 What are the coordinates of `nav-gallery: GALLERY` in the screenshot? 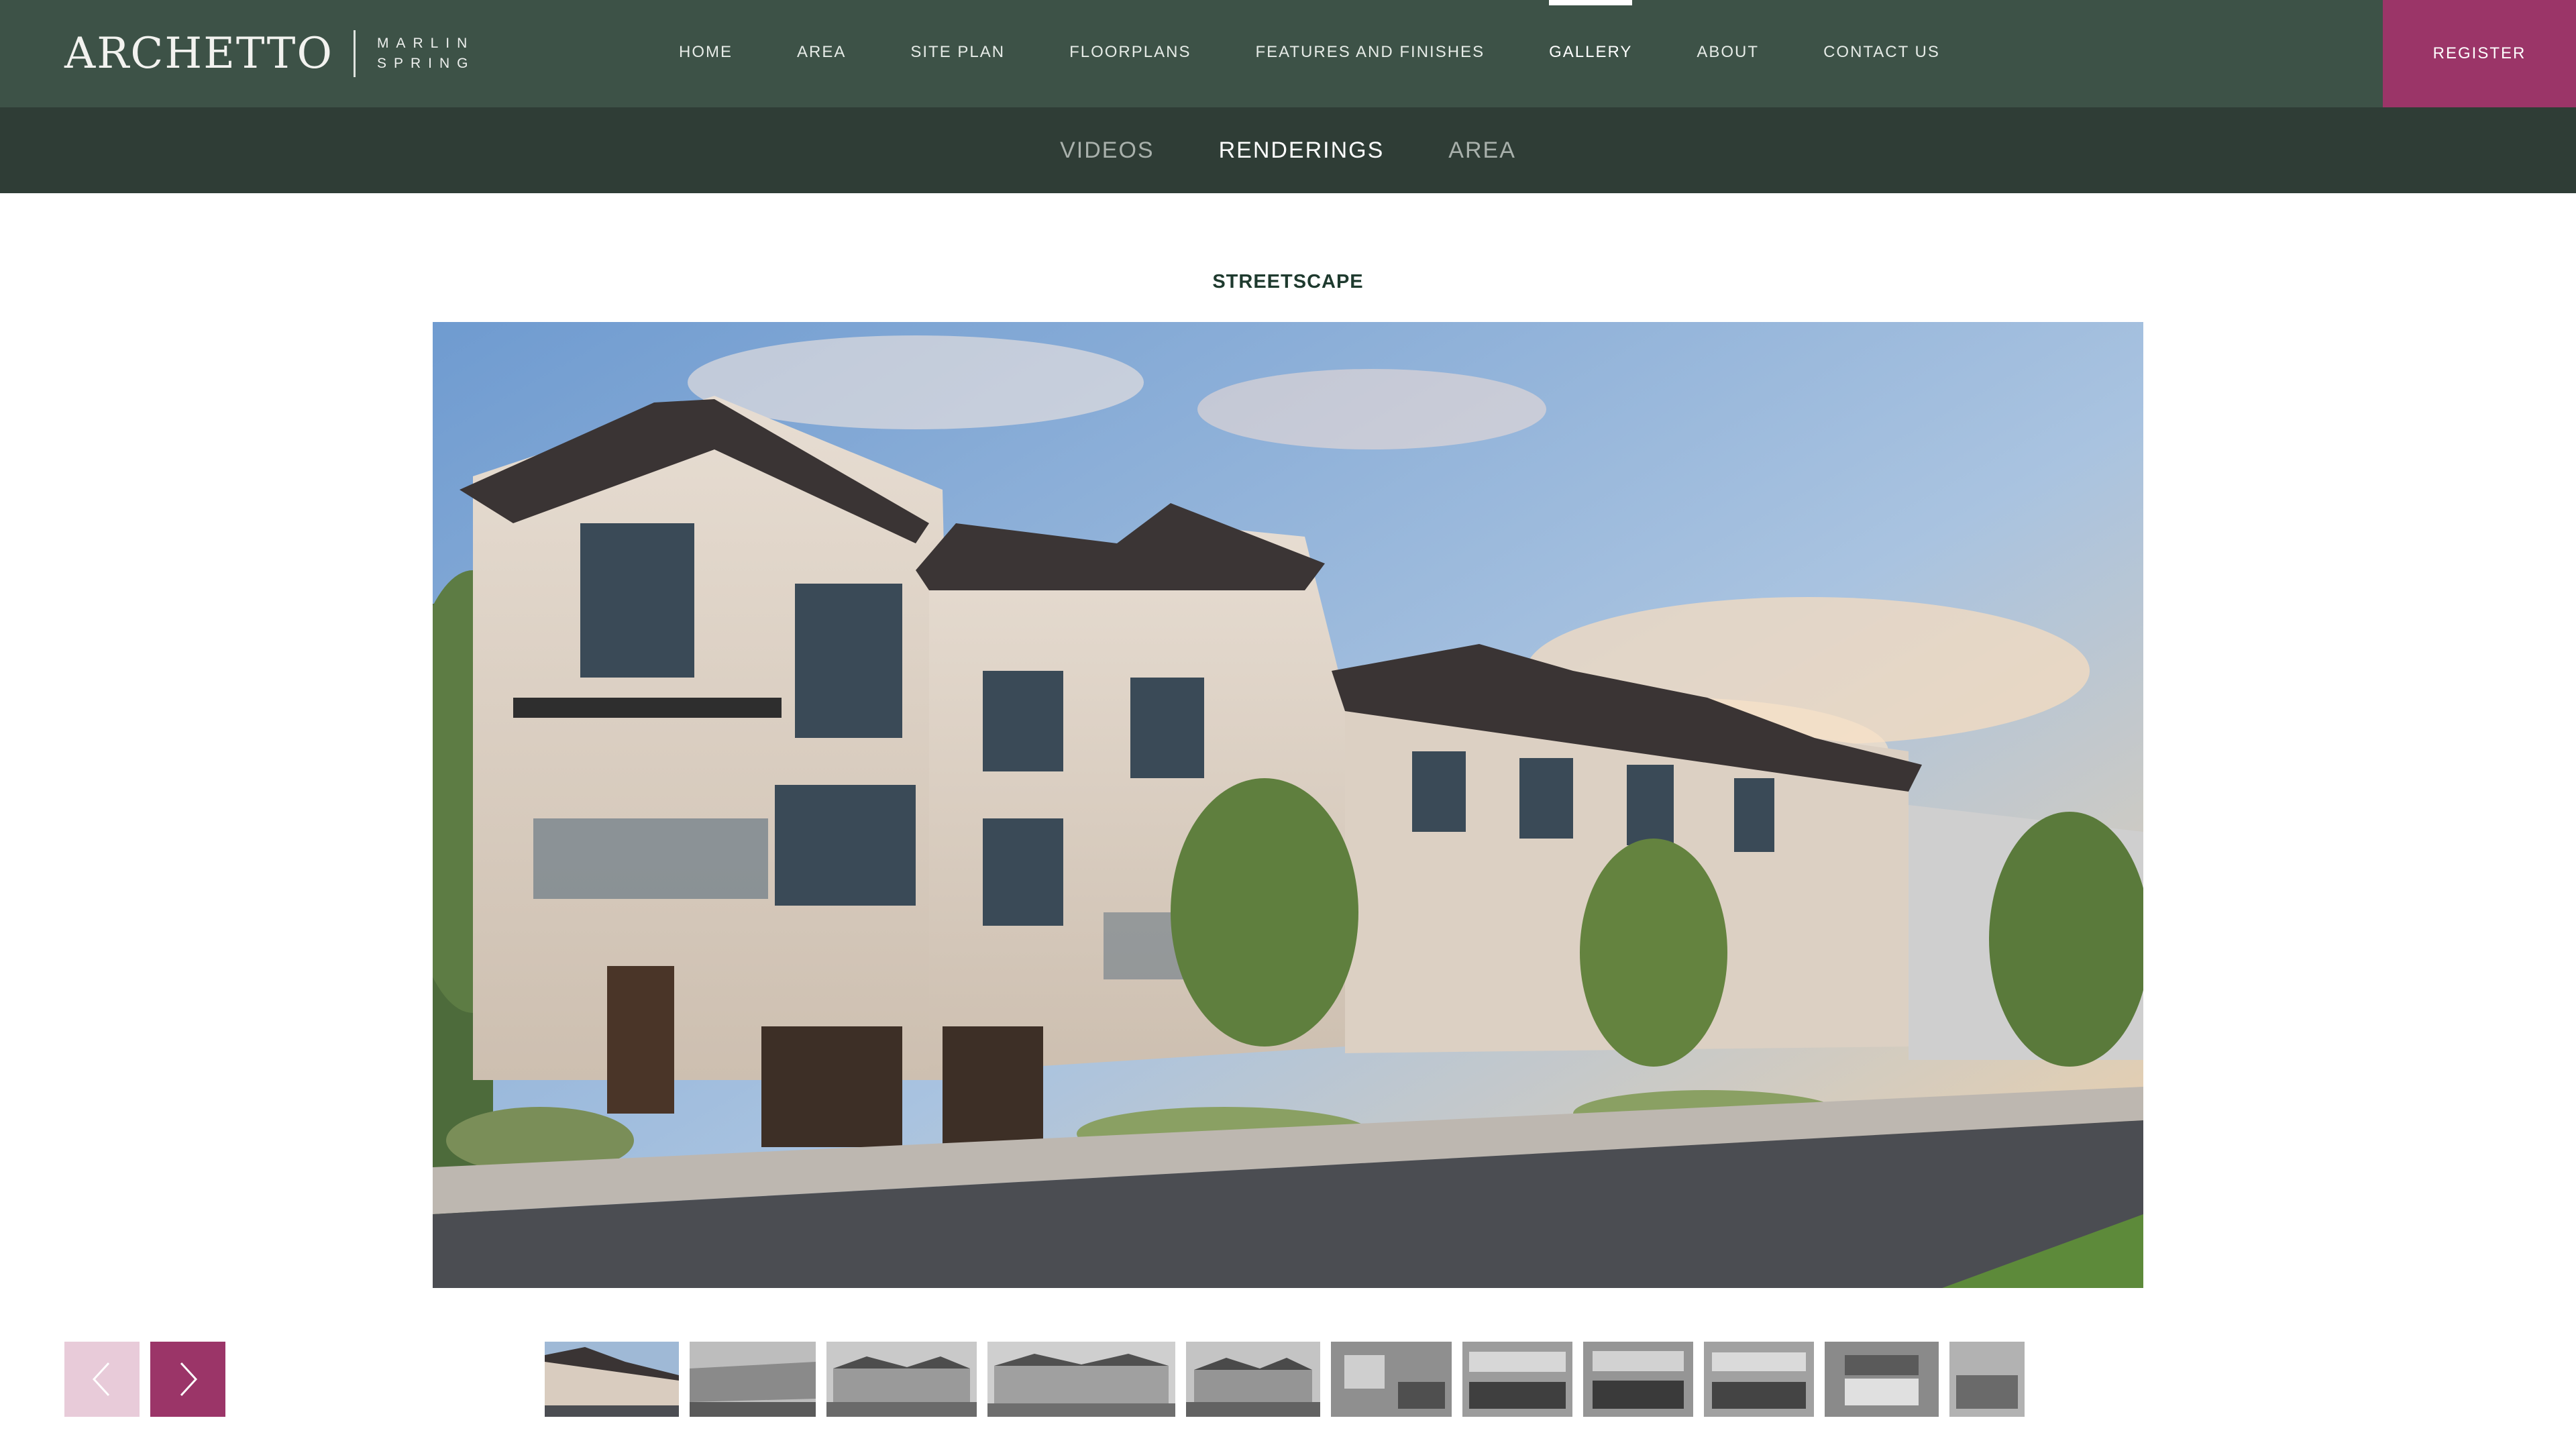 It's located at (1591, 53).